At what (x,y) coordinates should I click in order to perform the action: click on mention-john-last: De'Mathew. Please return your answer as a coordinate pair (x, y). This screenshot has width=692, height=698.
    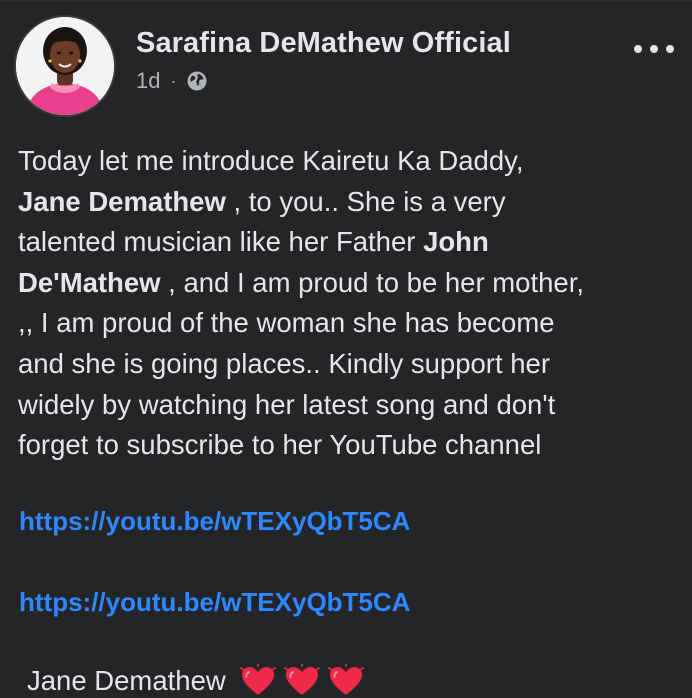
    Looking at the image, I should click on (89, 282).